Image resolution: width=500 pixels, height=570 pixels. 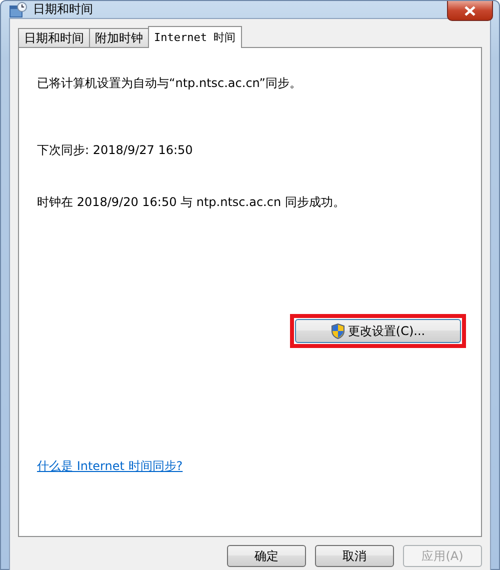 I want to click on close-button, so click(x=470, y=11).